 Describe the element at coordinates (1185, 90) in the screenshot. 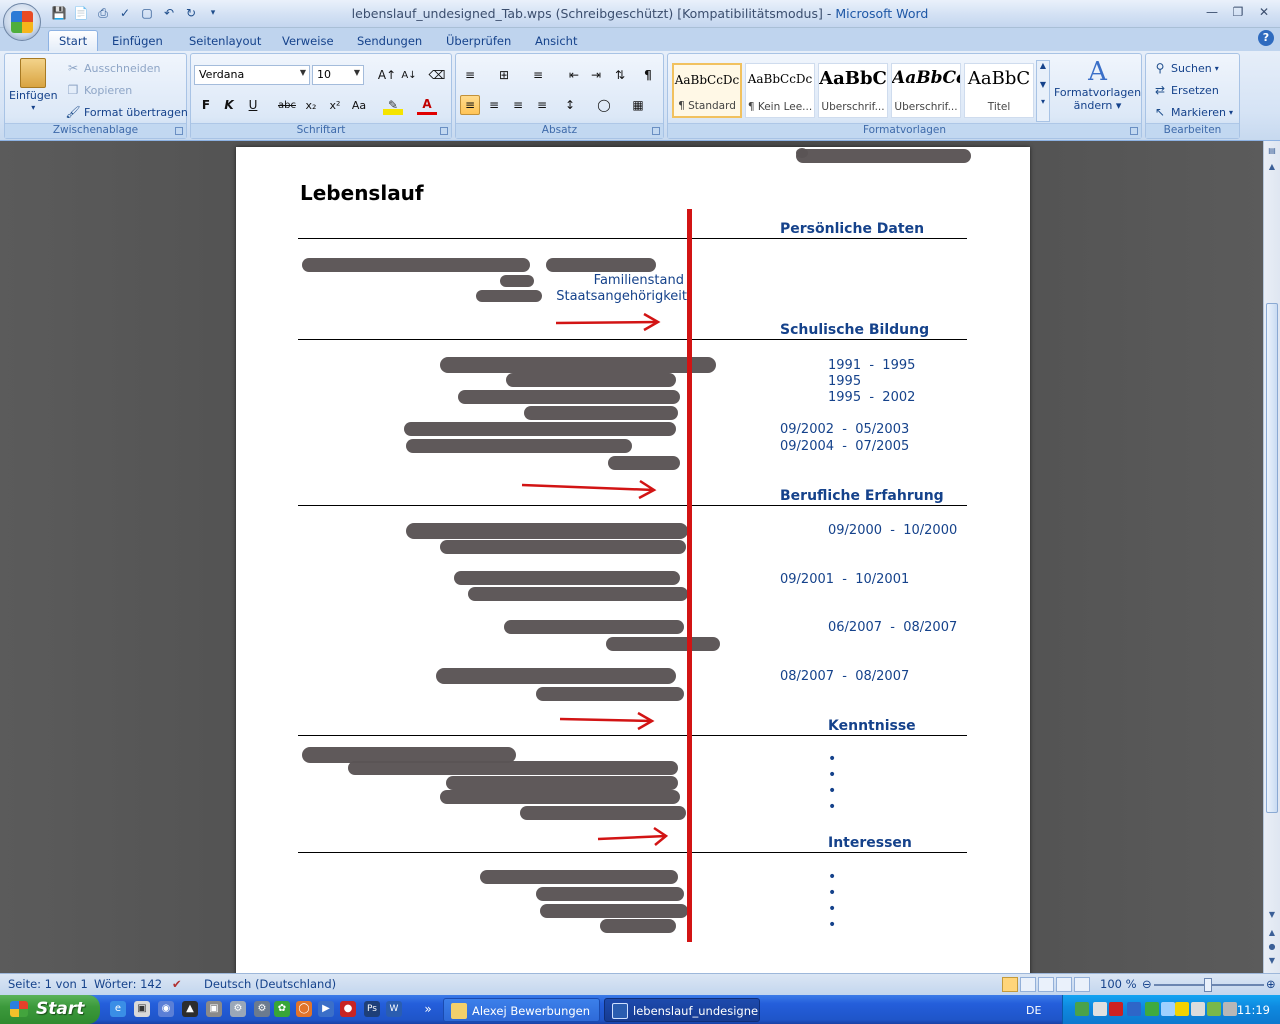

I see `replace-button: ⇄ Ersetzen` at that location.